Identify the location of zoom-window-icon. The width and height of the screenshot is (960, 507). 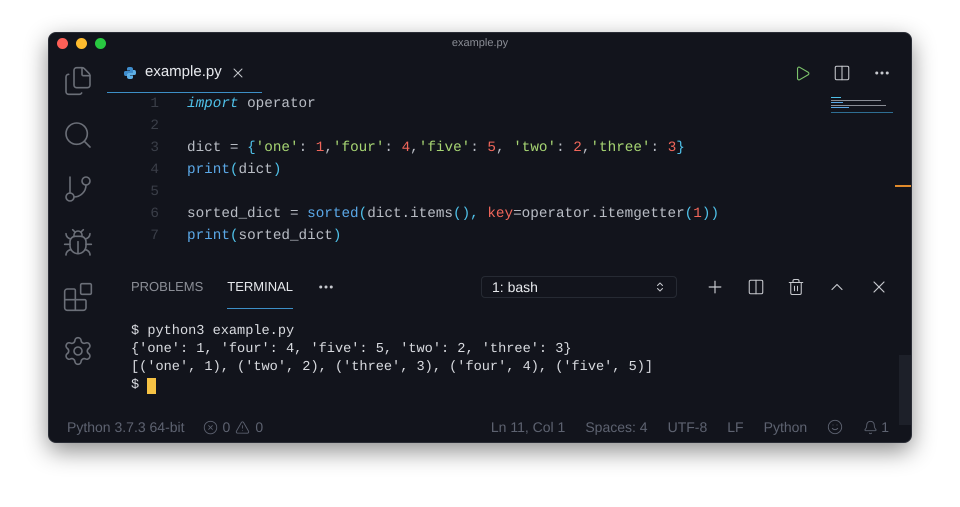
(100, 43).